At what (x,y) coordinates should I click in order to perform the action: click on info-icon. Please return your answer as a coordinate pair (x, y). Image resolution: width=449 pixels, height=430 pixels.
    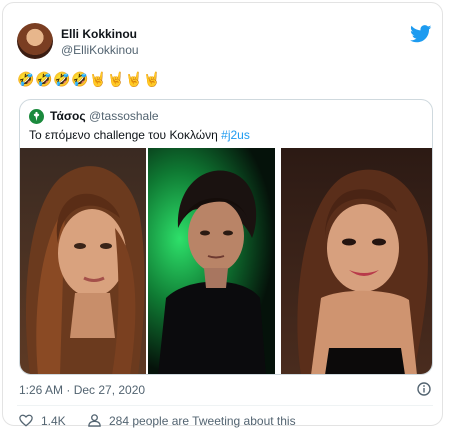
    Looking at the image, I should click on (424, 389).